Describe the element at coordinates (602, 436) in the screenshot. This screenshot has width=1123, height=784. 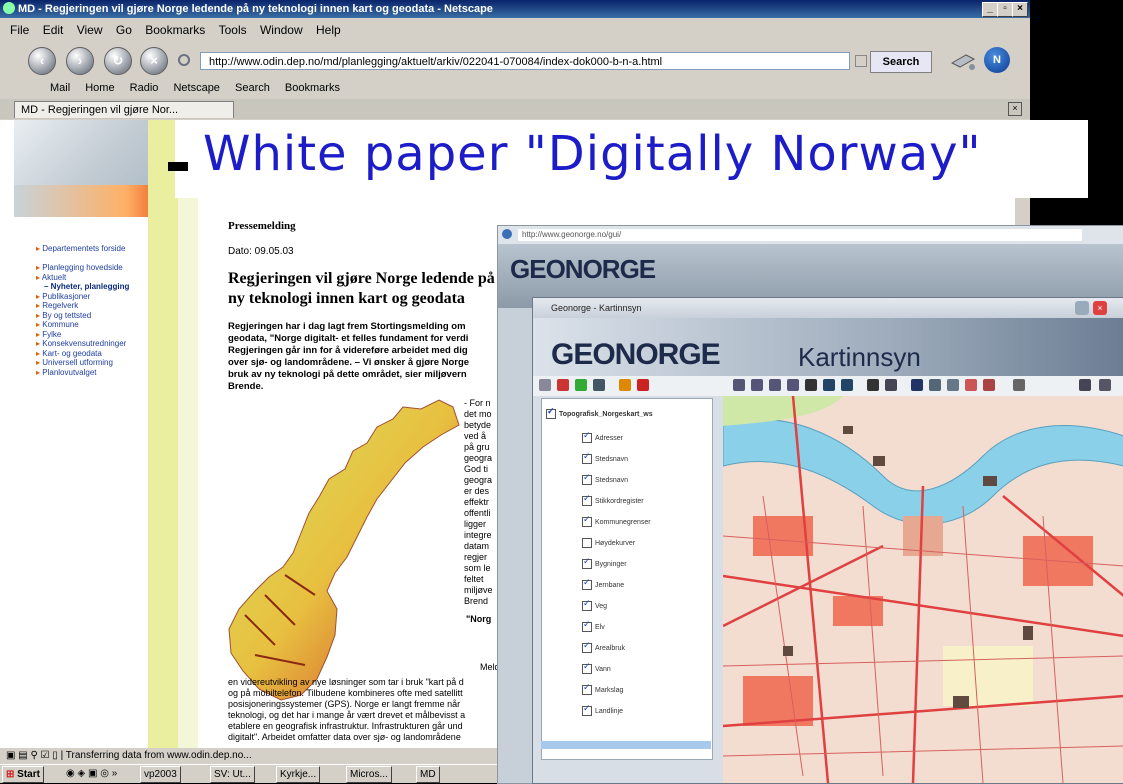
I see `layer-item: Adresser` at that location.